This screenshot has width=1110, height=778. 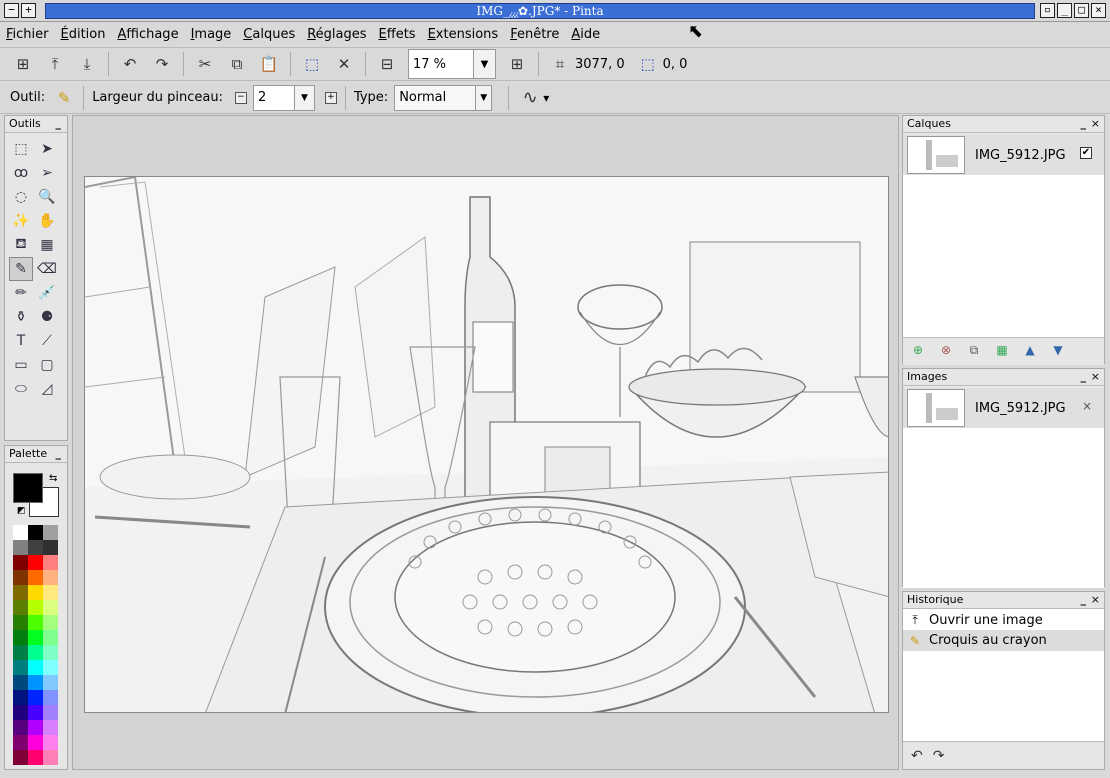 What do you see at coordinates (87, 64) in the screenshot?
I see `save-image-icon: ⤓` at bounding box center [87, 64].